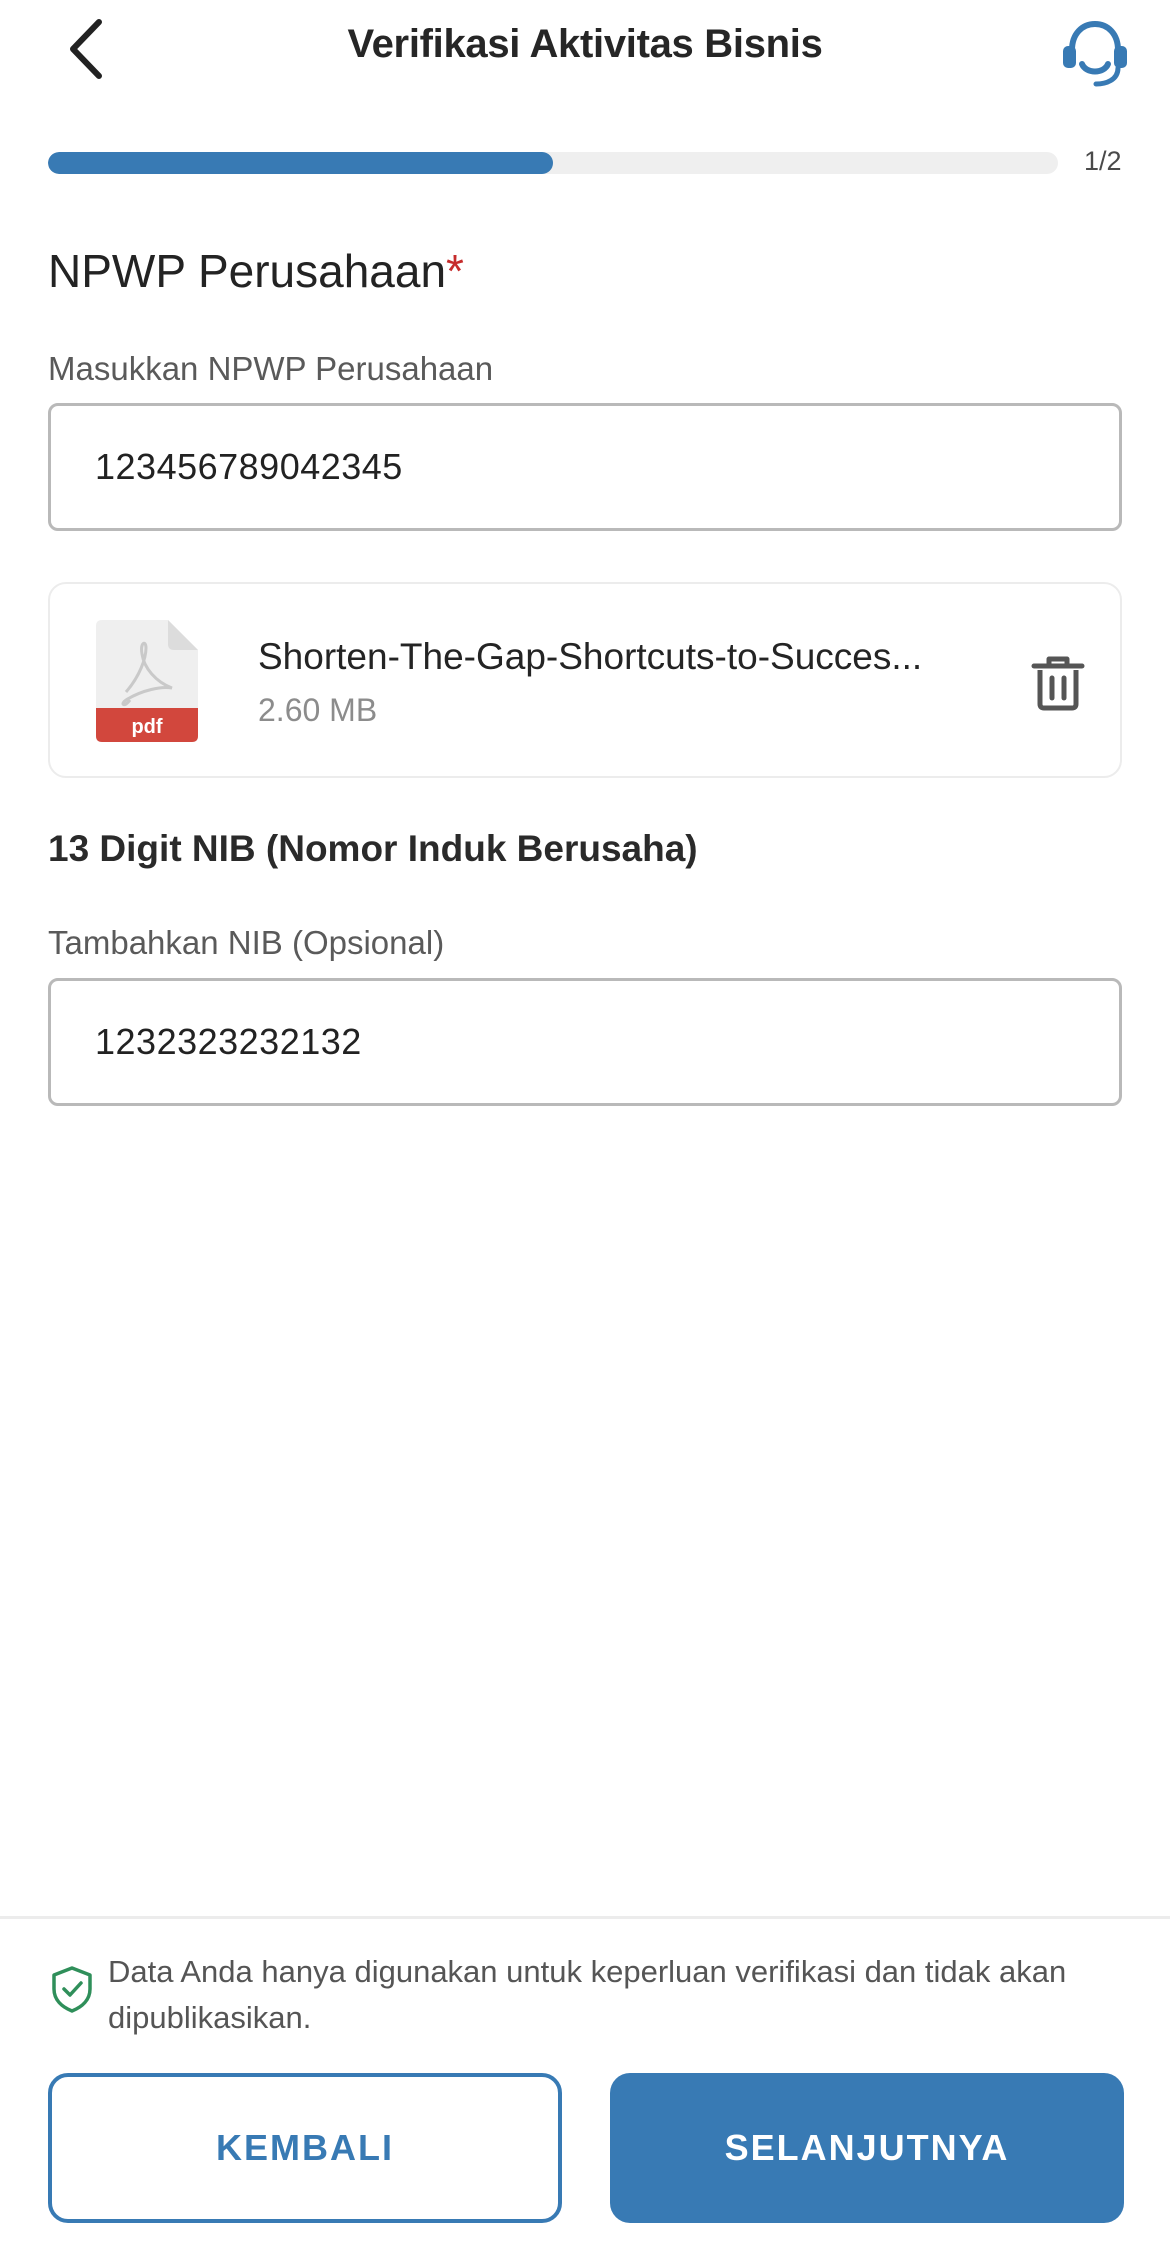 The height and width of the screenshot is (2254, 1170). Describe the element at coordinates (146, 727) in the screenshot. I see `pdf-type-label: pdf` at that location.